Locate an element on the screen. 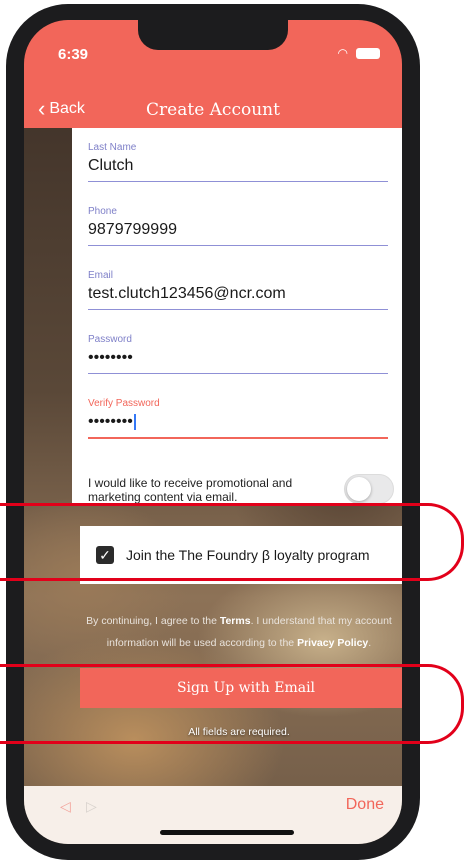 The height and width of the screenshot is (863, 467). status-icons: ◠ is located at coordinates (359, 53).